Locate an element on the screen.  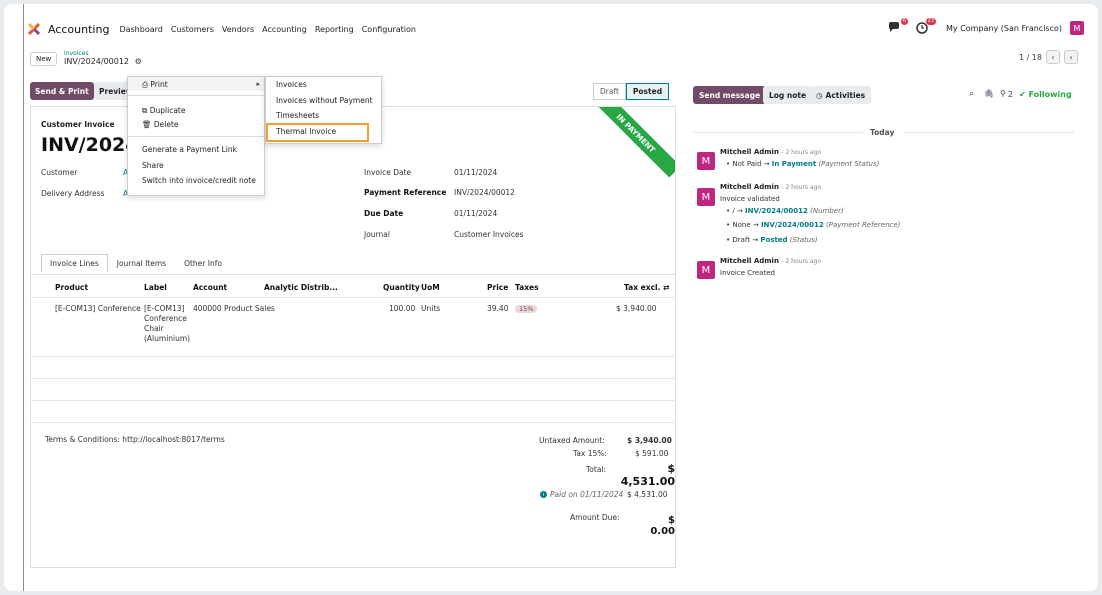
menu-delete: 🗑 Delete is located at coordinates (160, 124).